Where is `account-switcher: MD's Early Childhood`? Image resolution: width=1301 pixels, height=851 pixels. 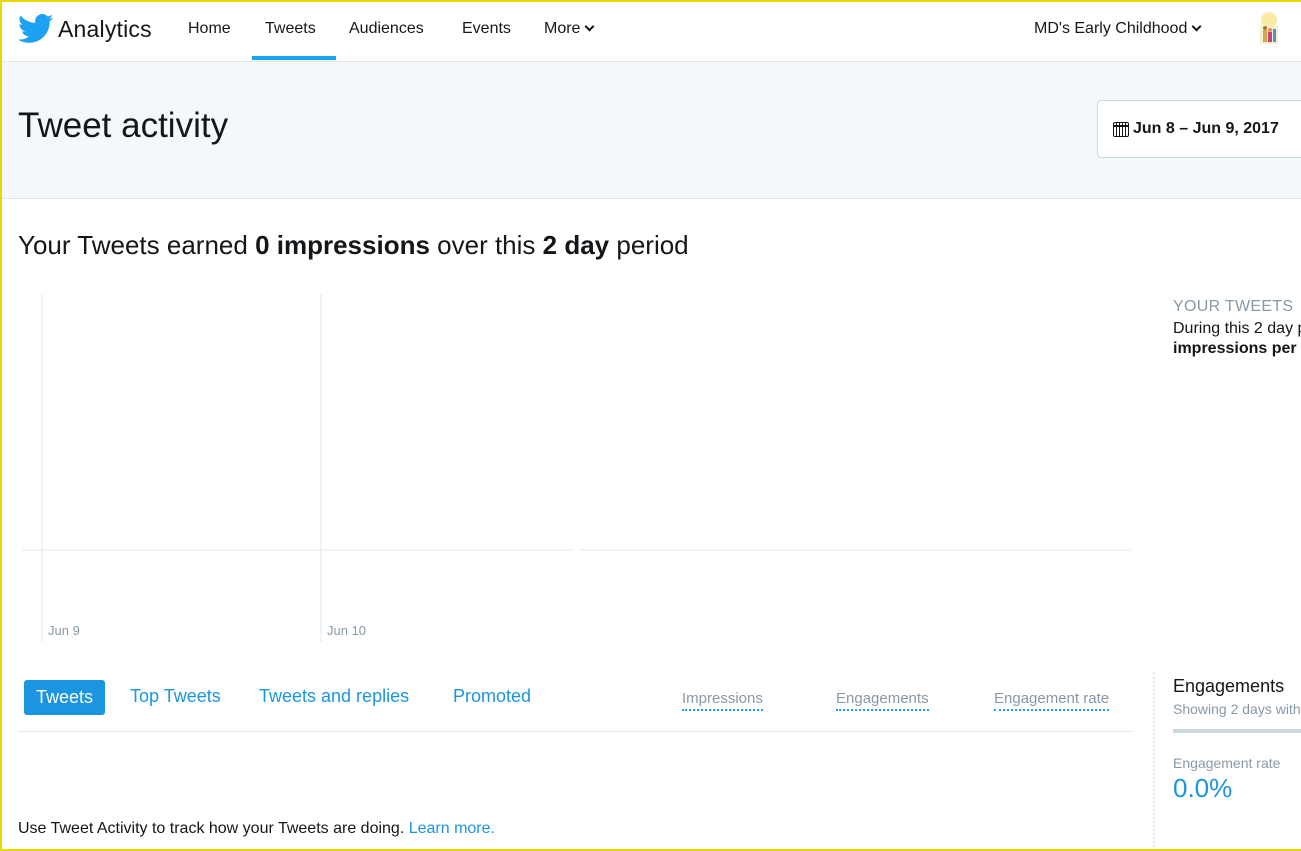 account-switcher: MD's Early Childhood is located at coordinates (1118, 29).